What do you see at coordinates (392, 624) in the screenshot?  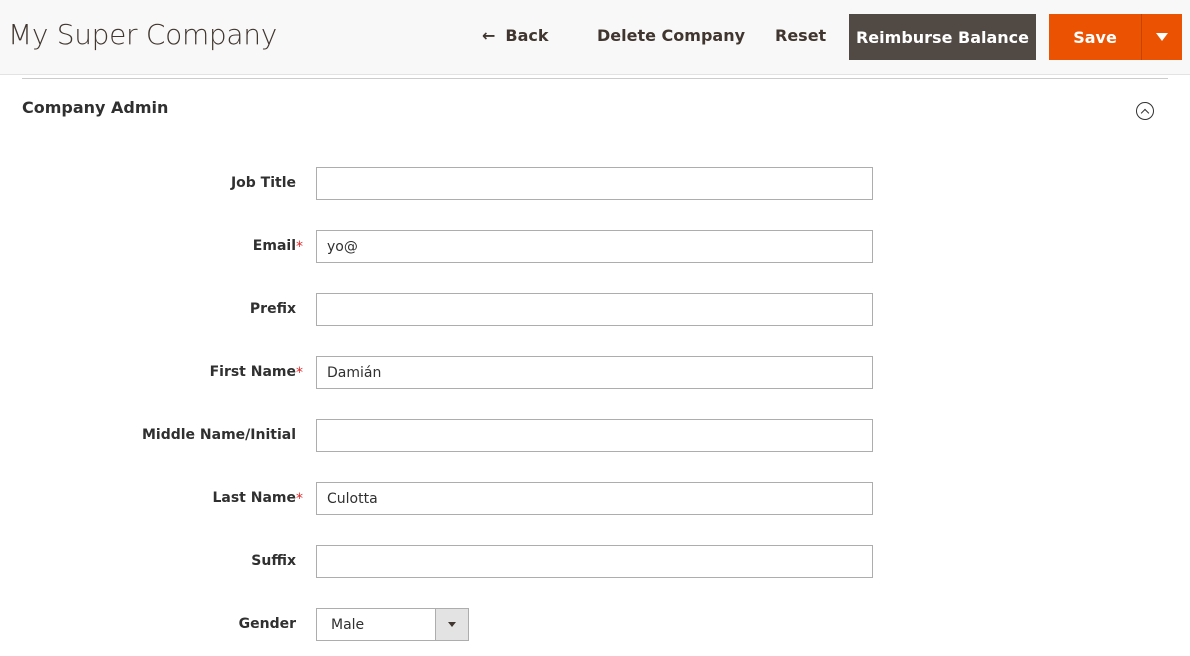 I see `gender-select: Male` at bounding box center [392, 624].